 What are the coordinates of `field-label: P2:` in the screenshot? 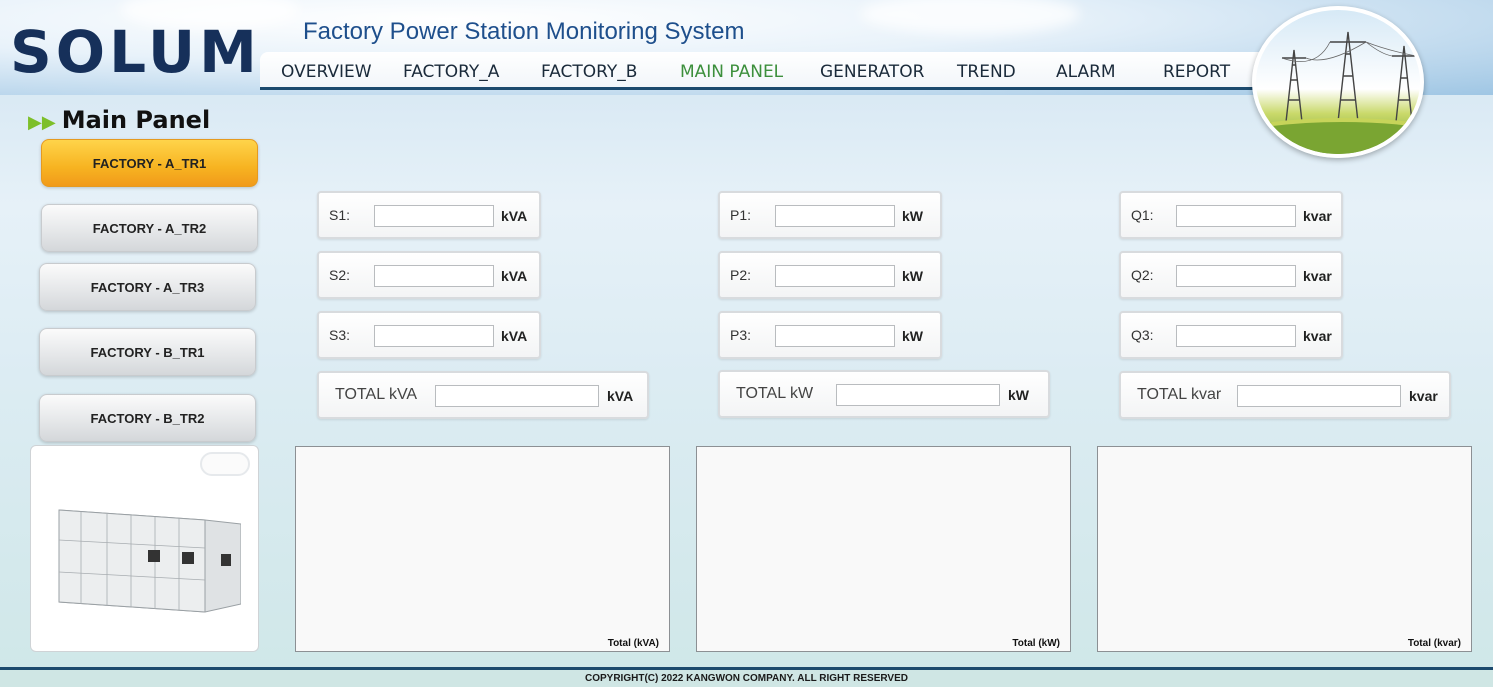 It's located at (741, 275).